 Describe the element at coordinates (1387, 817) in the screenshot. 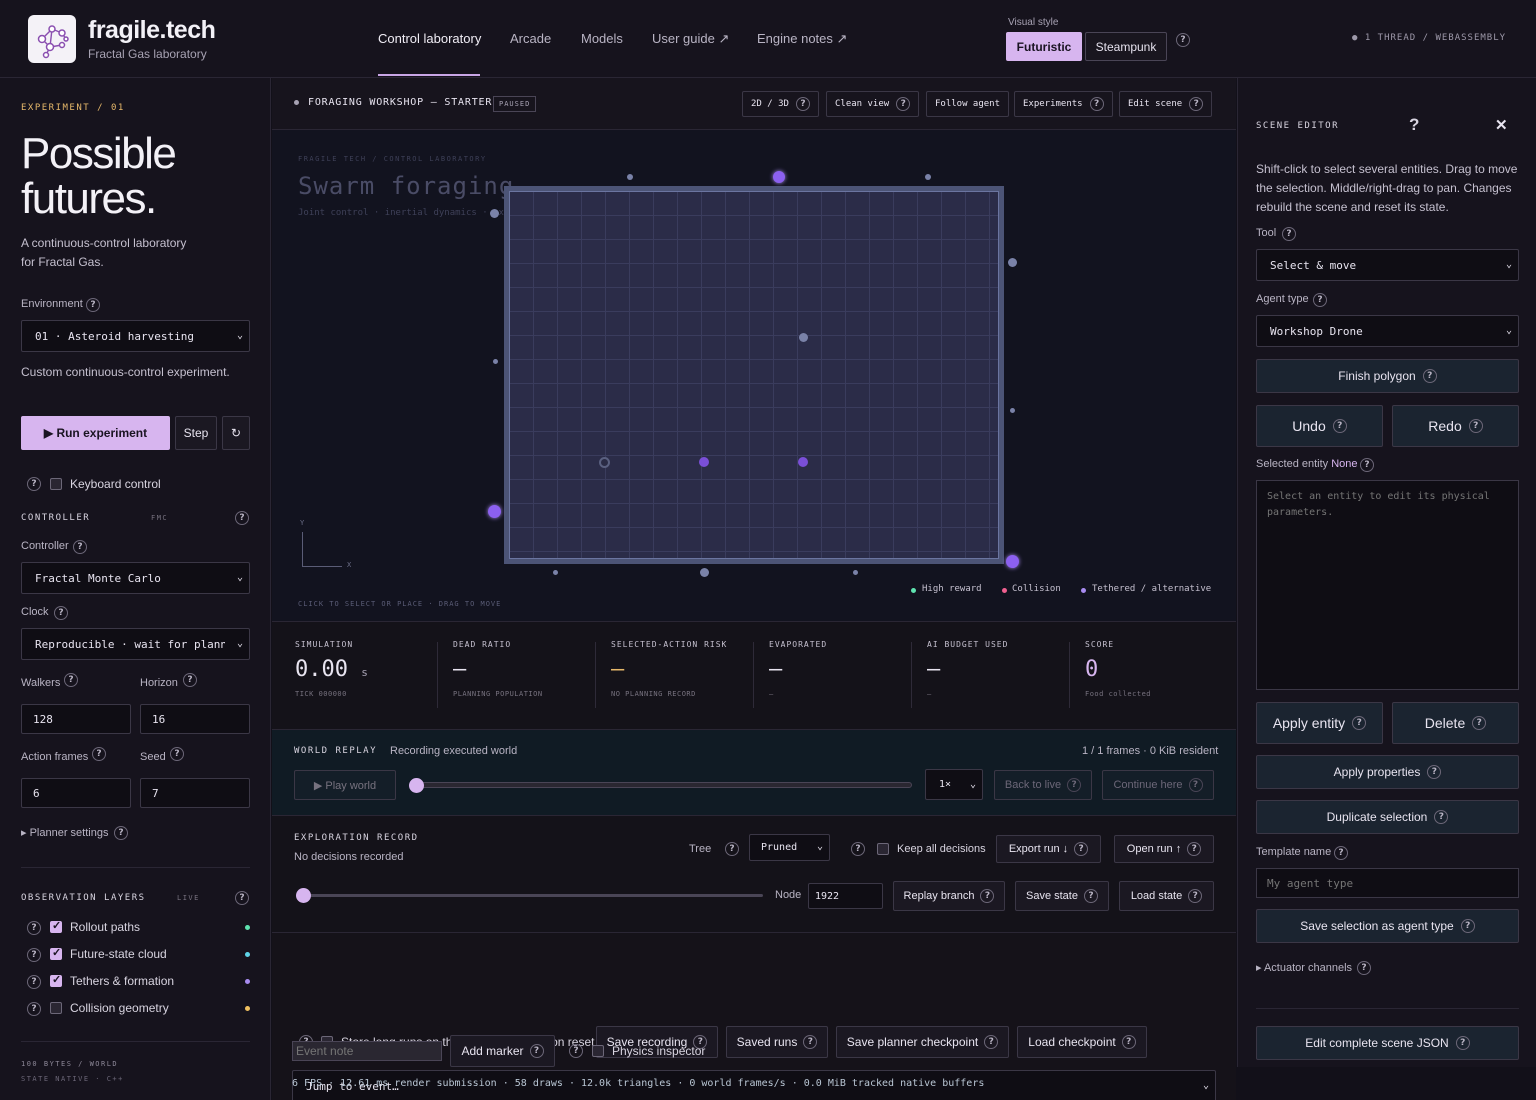

I see `duplicate-selection-button: Duplicate selection?` at that location.